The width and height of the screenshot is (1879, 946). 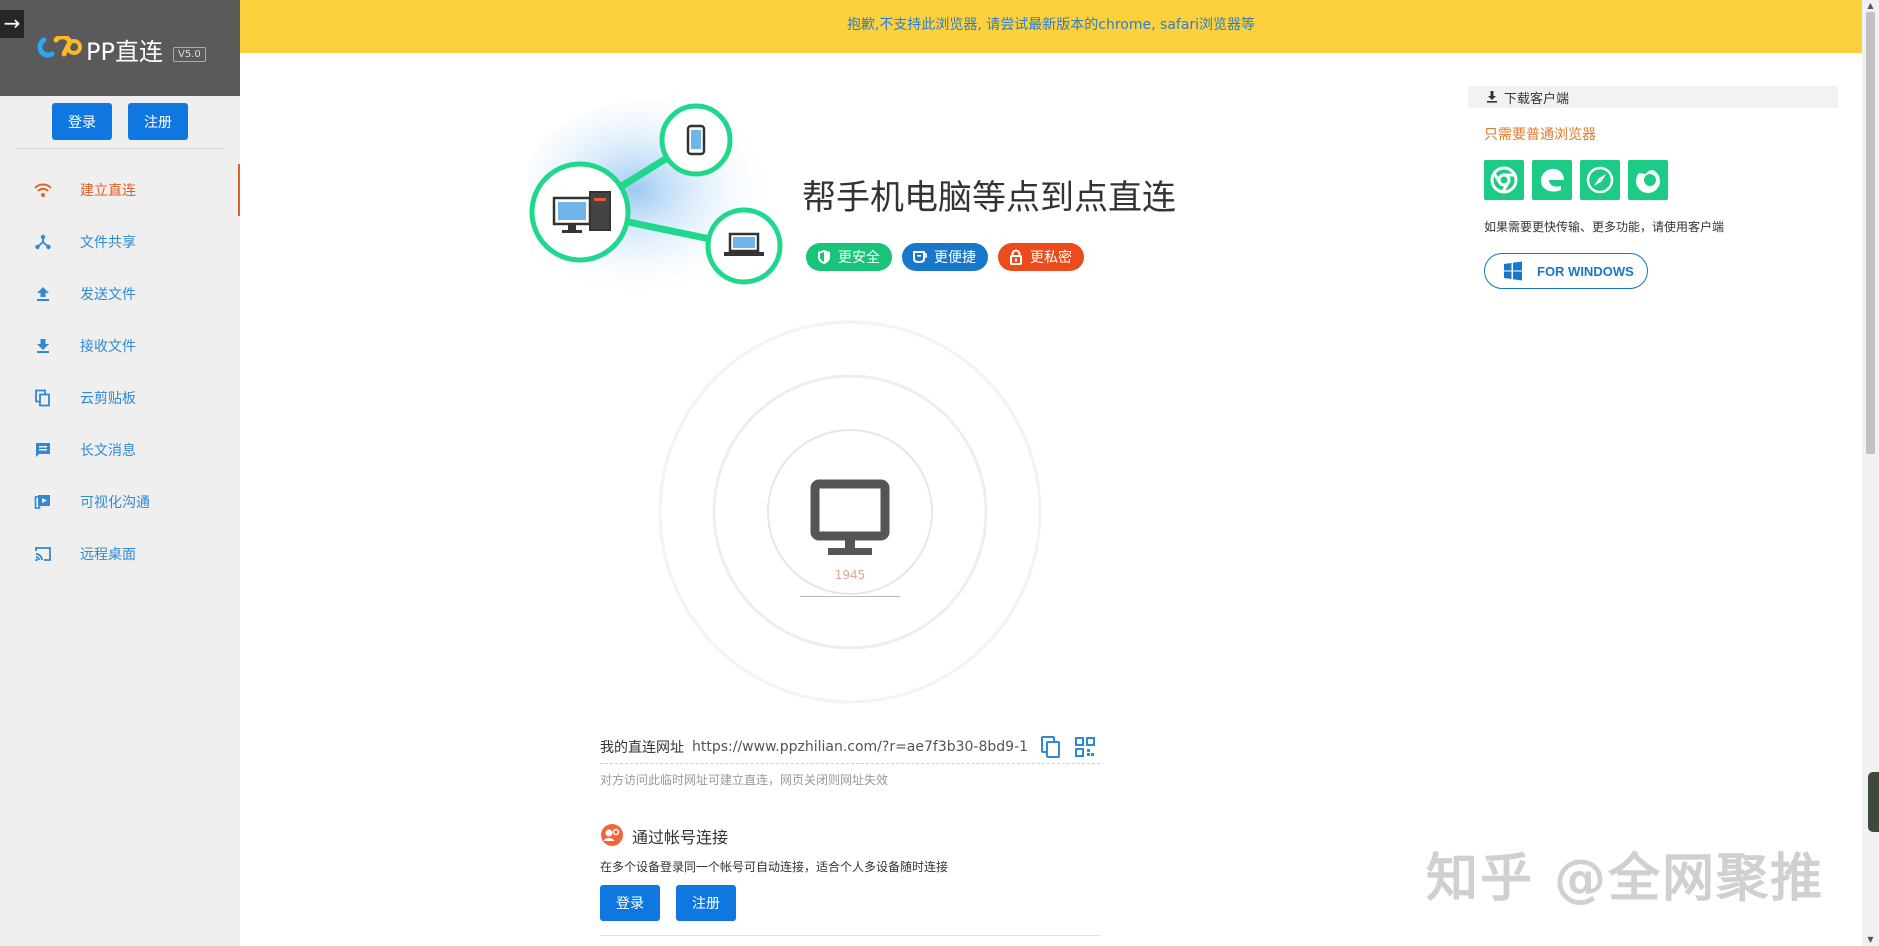 What do you see at coordinates (774, 867) in the screenshot?
I see `account-connect-desc: 在多个设备登录同一个帐号可自动连接，适合个人多设备随时连接` at bounding box center [774, 867].